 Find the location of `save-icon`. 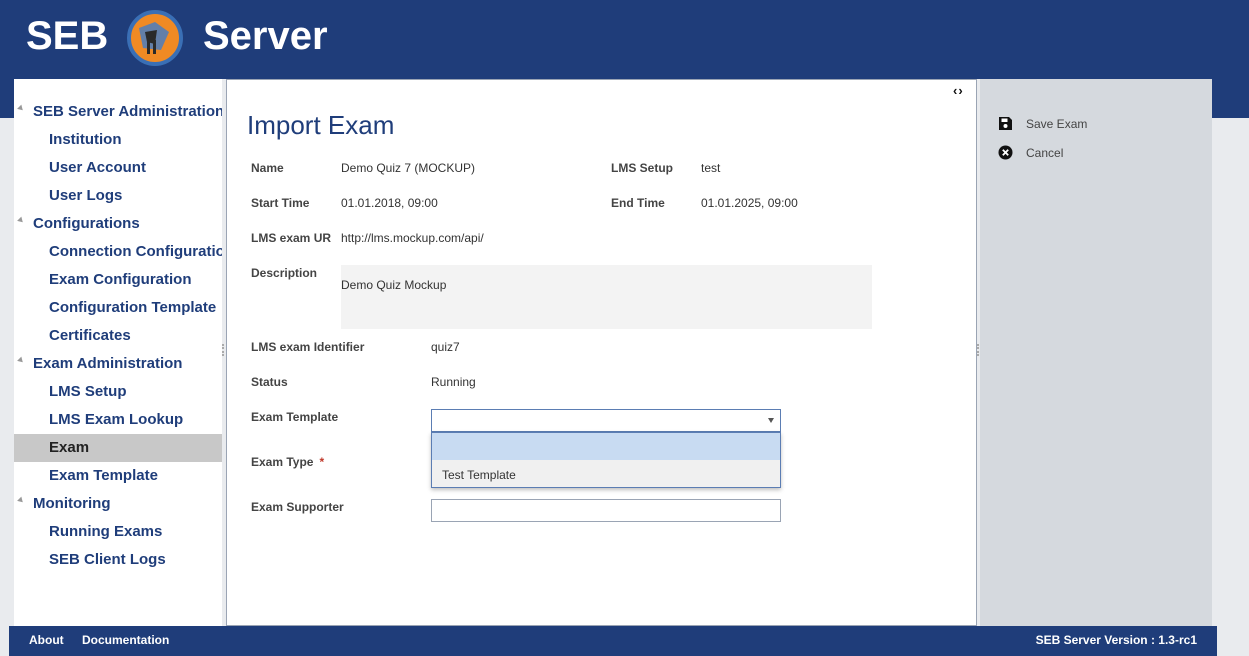

save-icon is located at coordinates (1005, 123).